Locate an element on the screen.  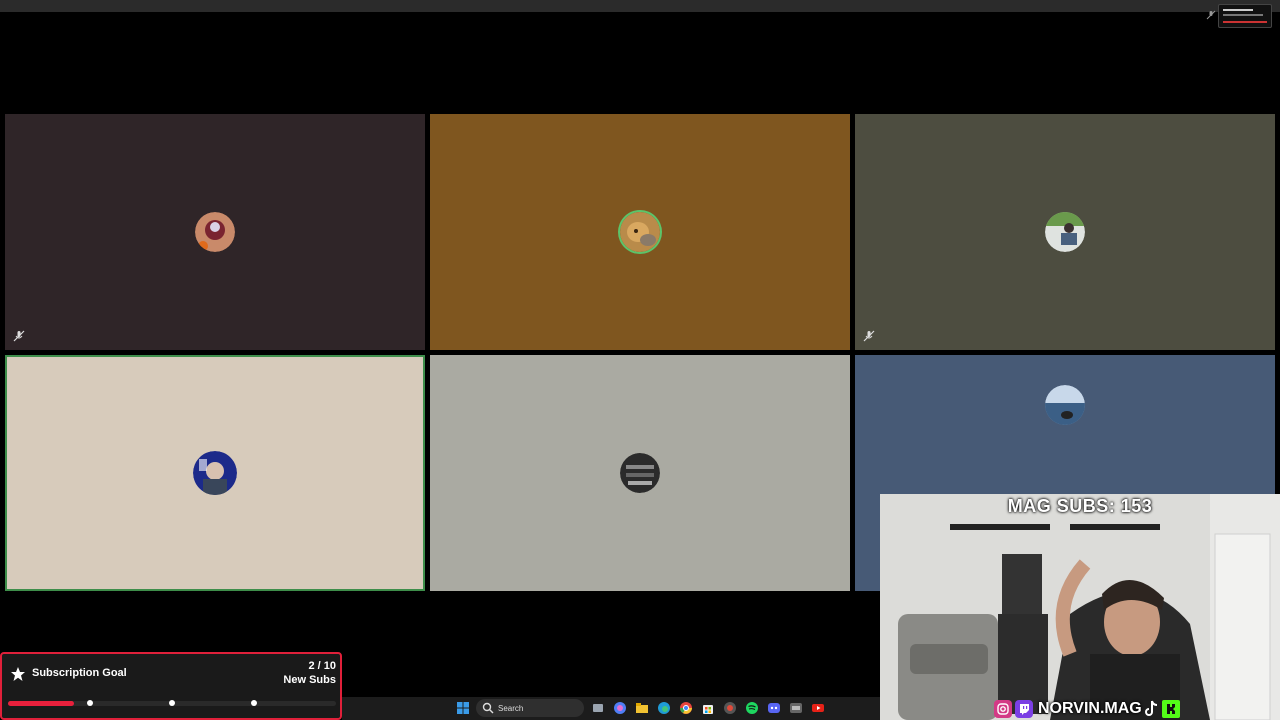
star-icon is located at coordinates (18, 674).